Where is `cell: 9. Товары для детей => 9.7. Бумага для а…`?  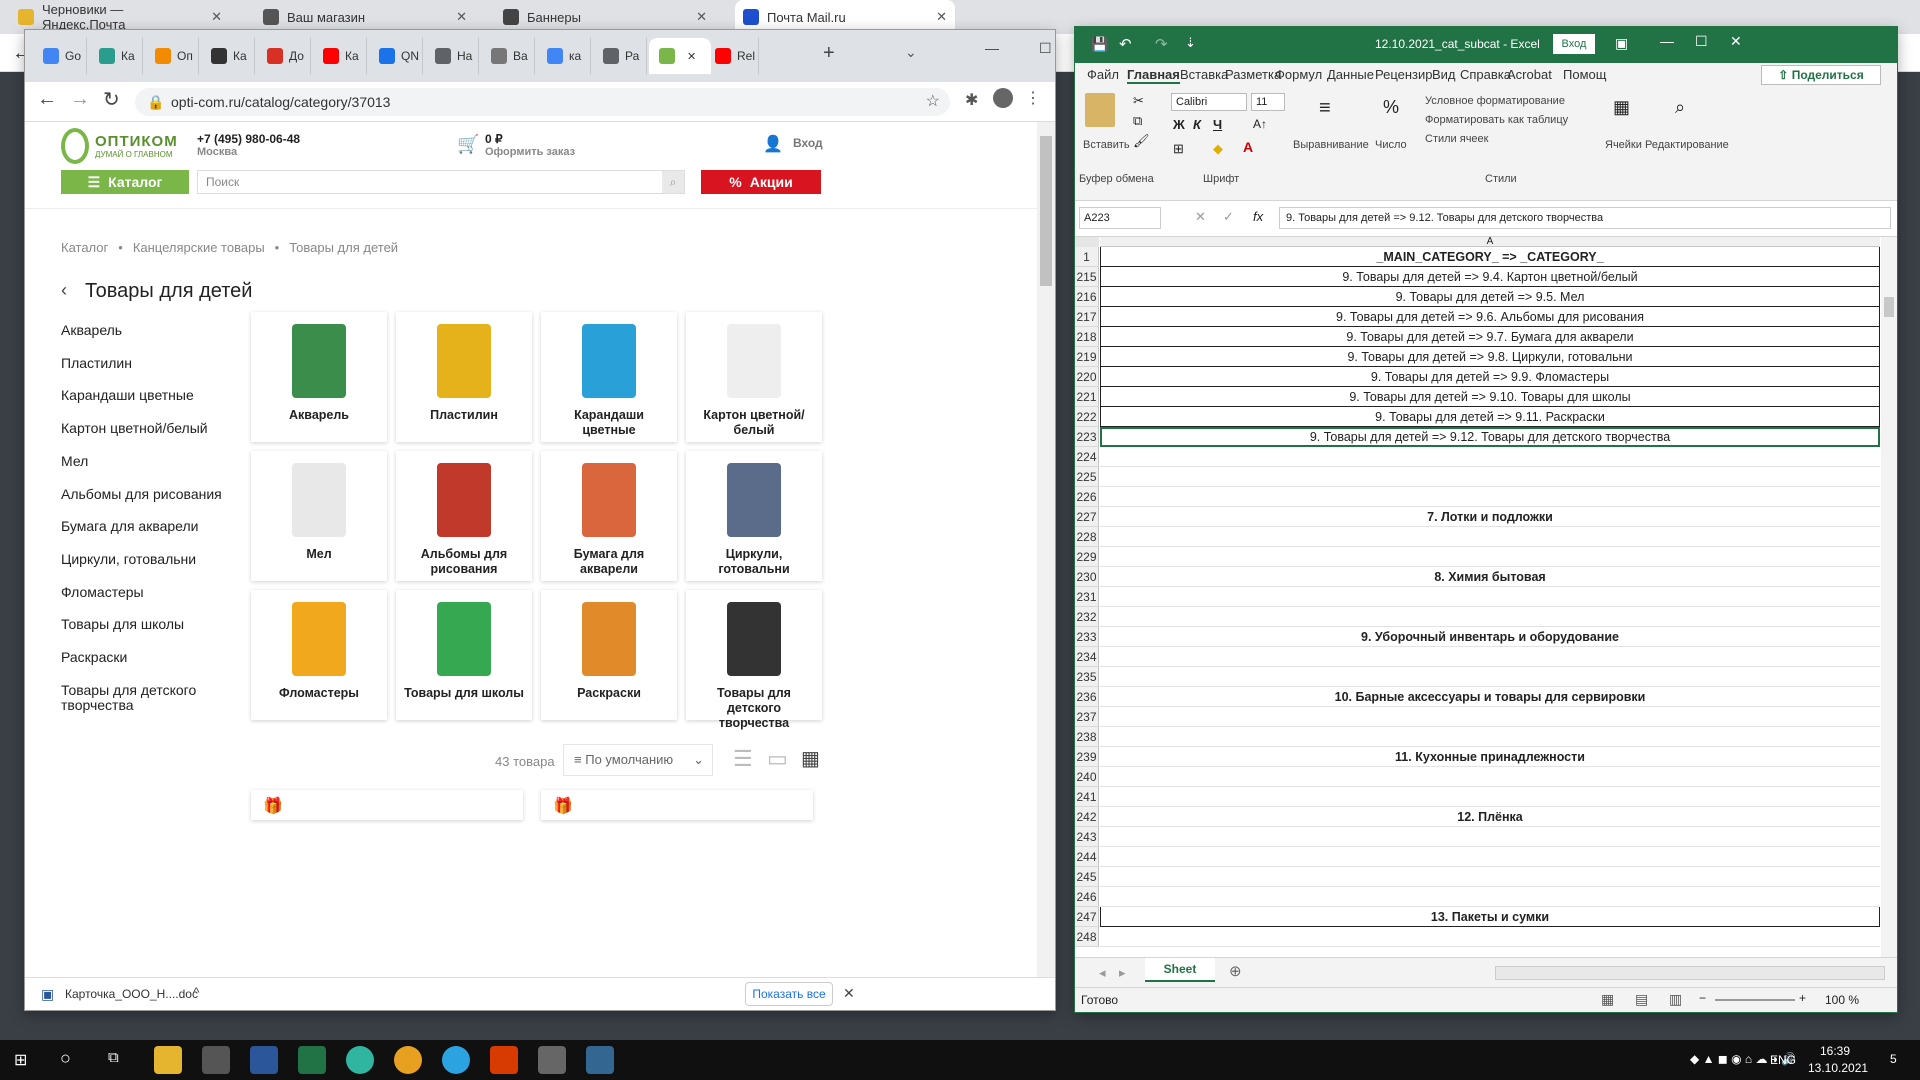
cell: 9. Товары для детей => 9.7. Бумага для а… is located at coordinates (1490, 337).